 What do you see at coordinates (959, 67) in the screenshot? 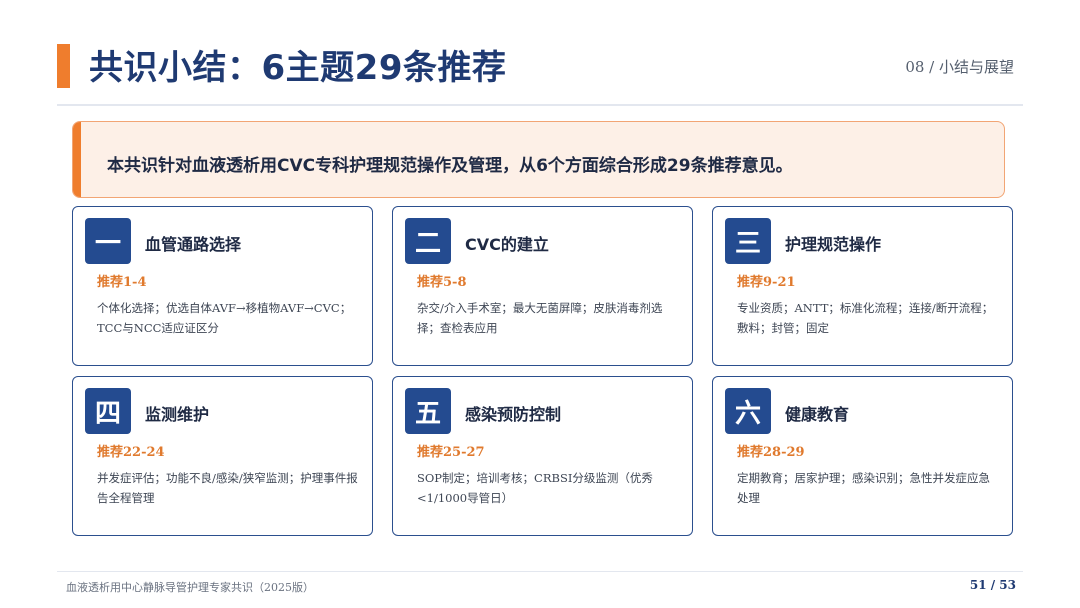
I see `section-label: 08 / 小结与展望` at bounding box center [959, 67].